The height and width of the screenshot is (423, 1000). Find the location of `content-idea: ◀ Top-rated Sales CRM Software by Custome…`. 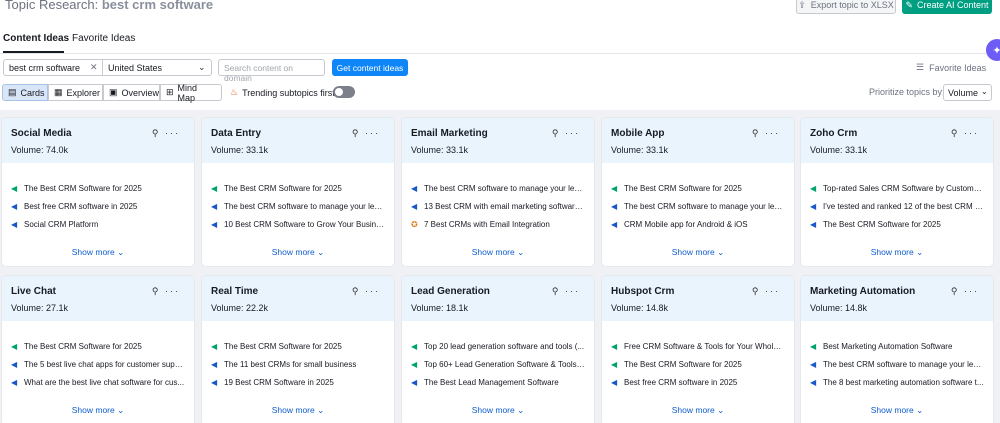

content-idea: ◀ Top-rated Sales CRM Software by Custome… is located at coordinates (897, 188).